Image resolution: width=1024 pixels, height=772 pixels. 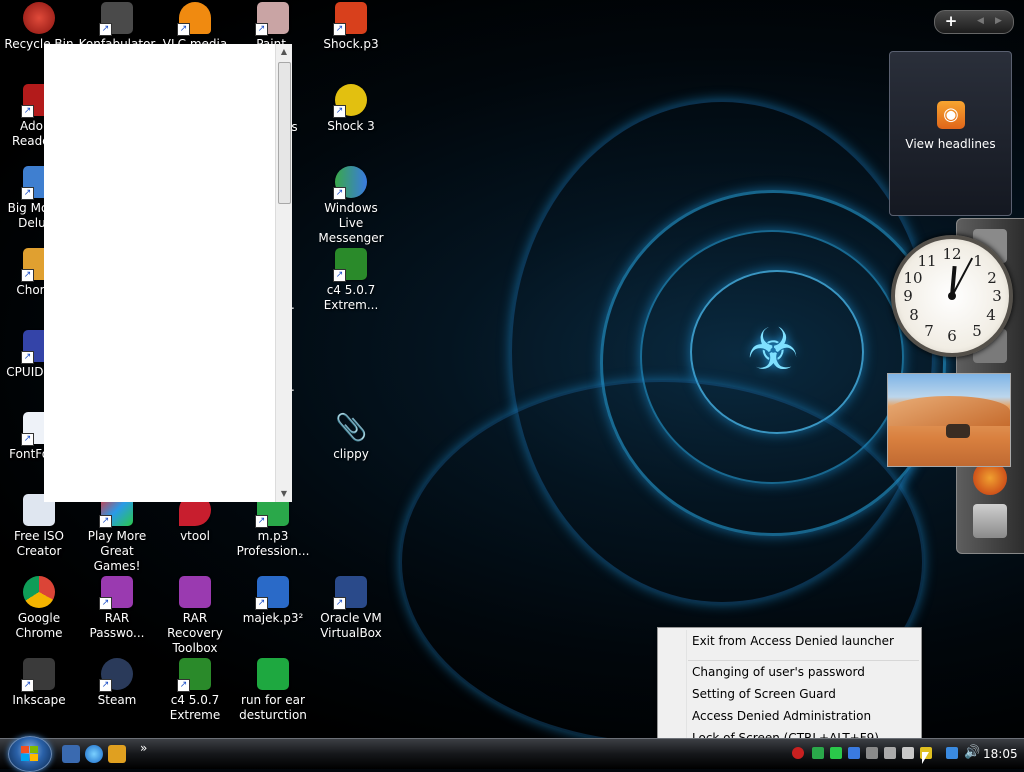 I want to click on rar-recovery-toolbox: RAR Recovery Toolbox, so click(x=195, y=616).